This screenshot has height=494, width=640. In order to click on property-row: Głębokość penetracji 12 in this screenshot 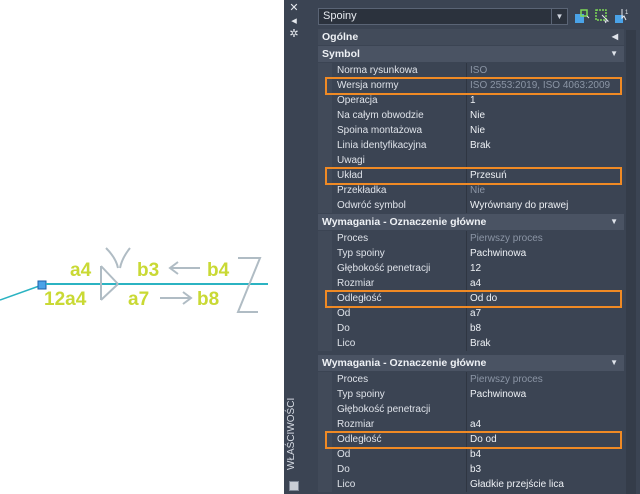, I will do `click(471, 268)`.